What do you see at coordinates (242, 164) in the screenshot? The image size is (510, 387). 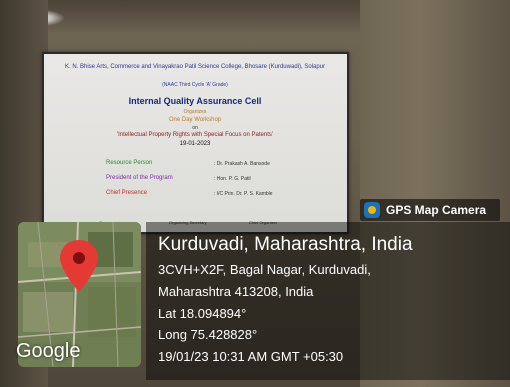 I see `slide-row-value: : Dr. Prakash A. Bansode` at bounding box center [242, 164].